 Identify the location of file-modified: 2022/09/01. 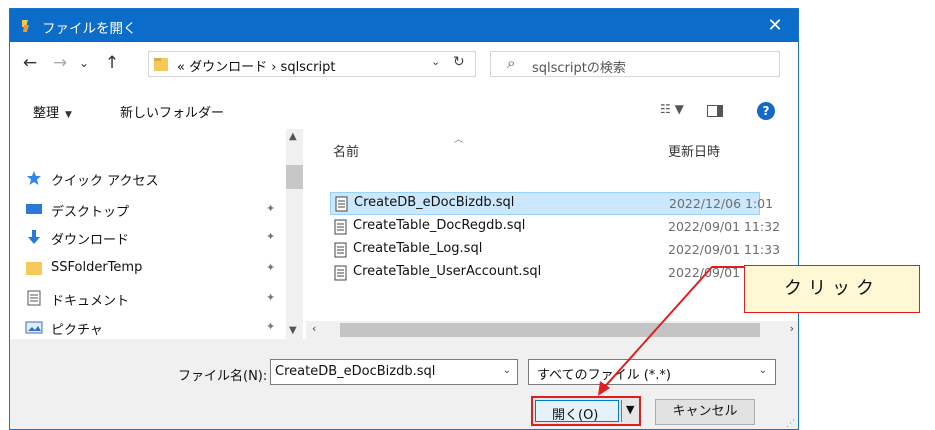
(704, 272).